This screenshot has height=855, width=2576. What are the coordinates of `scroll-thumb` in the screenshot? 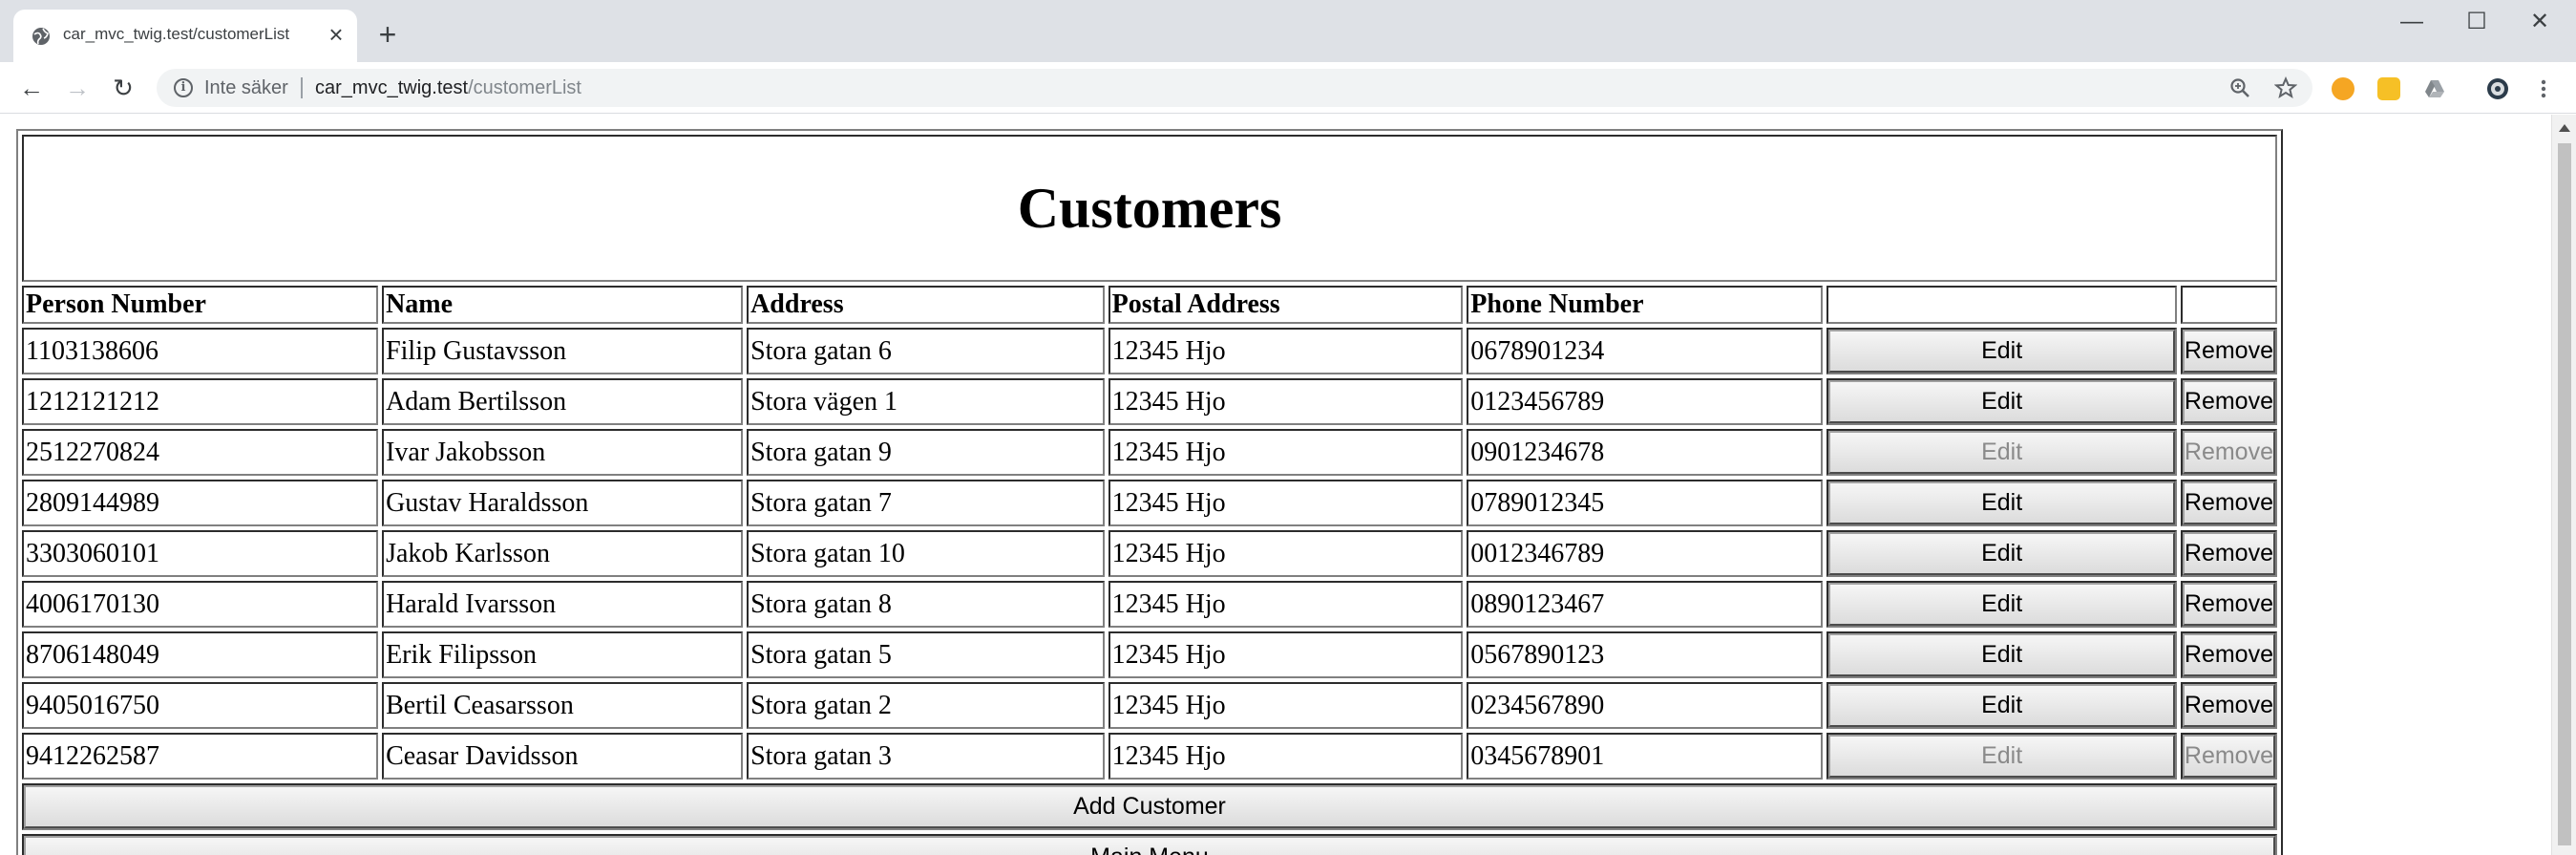 It's located at (2564, 494).